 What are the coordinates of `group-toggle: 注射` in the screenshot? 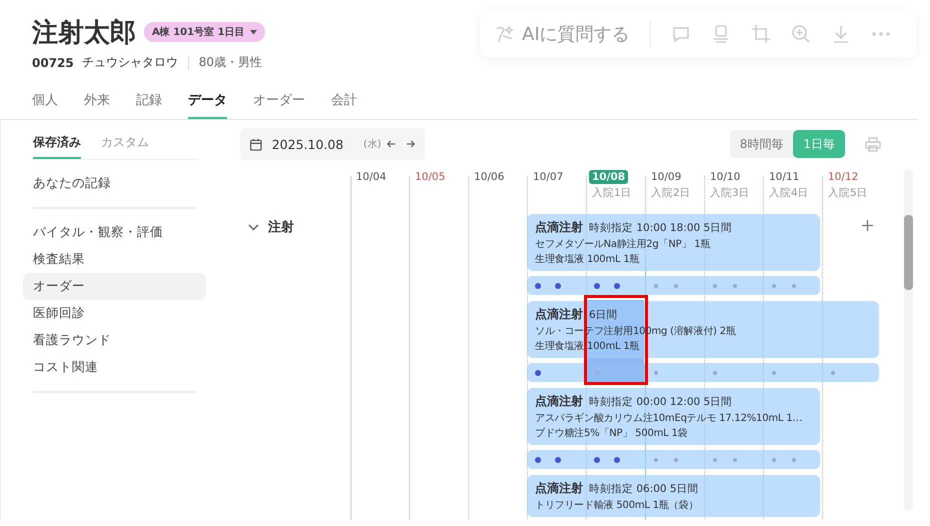 It's located at (271, 227).